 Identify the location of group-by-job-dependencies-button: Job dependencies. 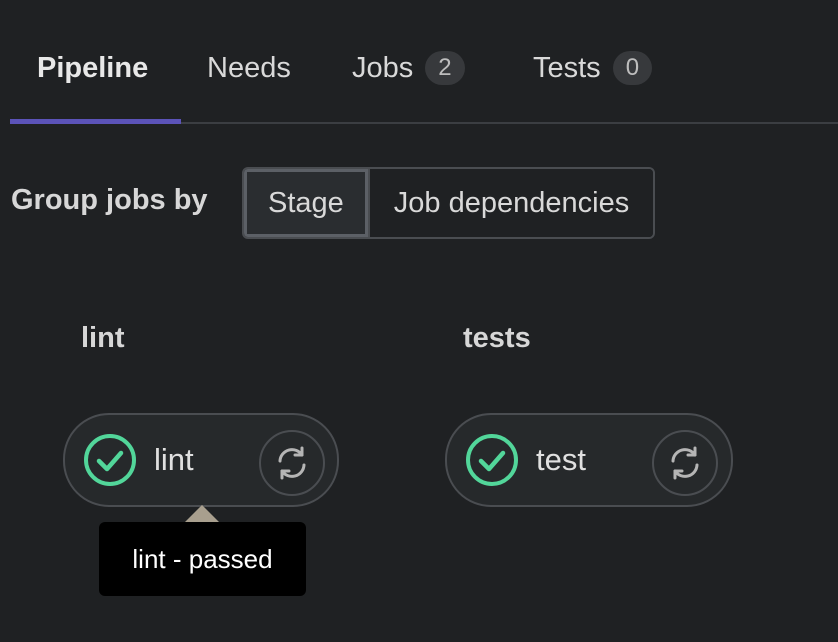
(510, 203).